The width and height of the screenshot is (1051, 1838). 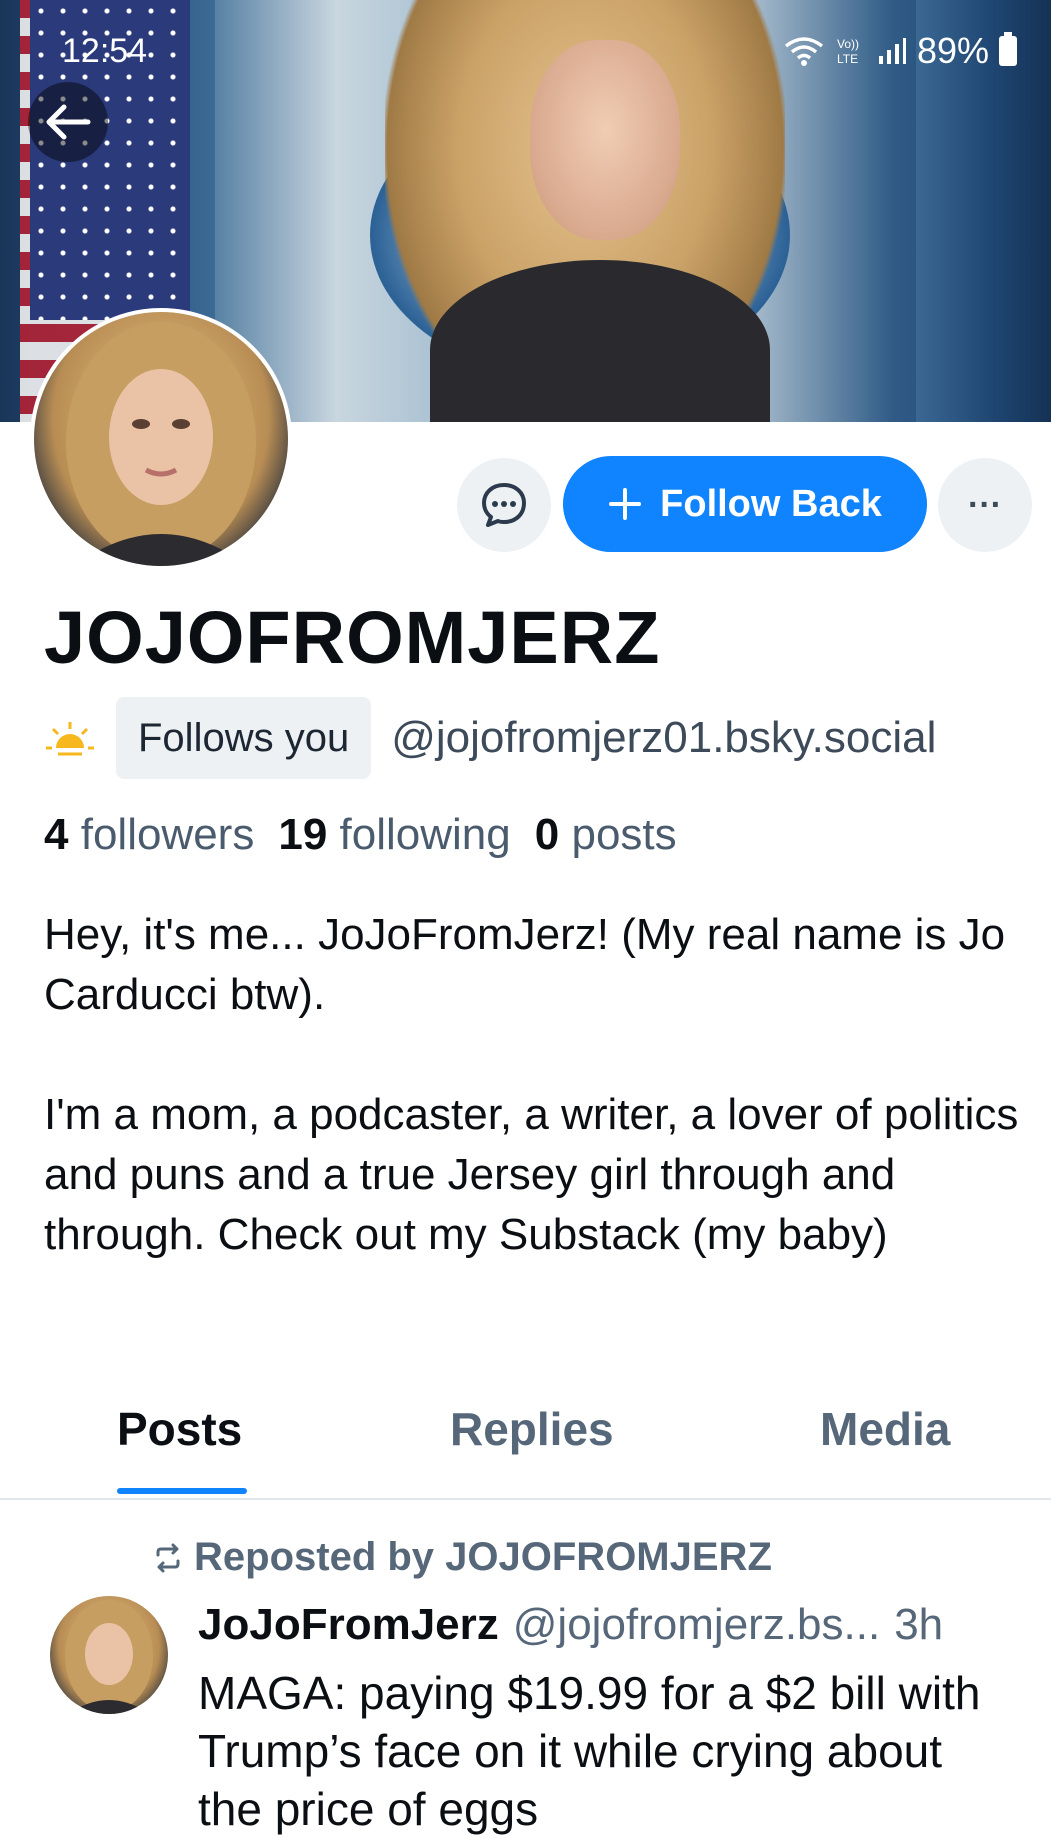 What do you see at coordinates (483, 1557) in the screenshot?
I see `repost-label: Reposted by JOJOFROMJERZ` at bounding box center [483, 1557].